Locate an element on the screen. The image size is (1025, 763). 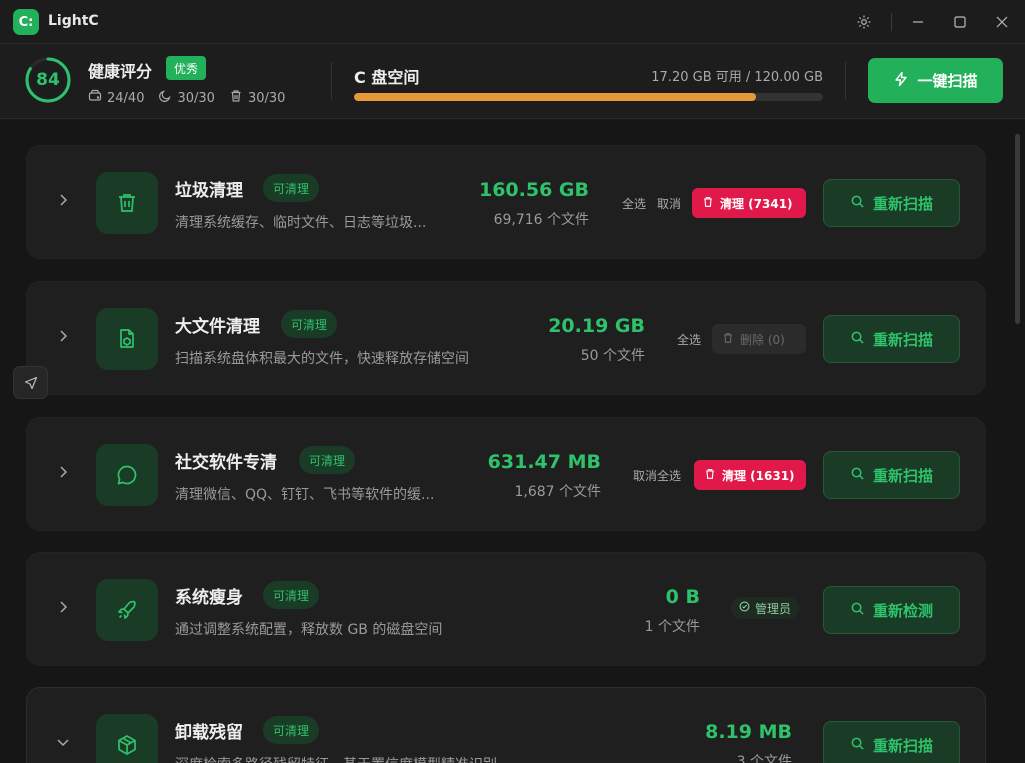
chevron-down-icon is located at coordinates (63, 742).